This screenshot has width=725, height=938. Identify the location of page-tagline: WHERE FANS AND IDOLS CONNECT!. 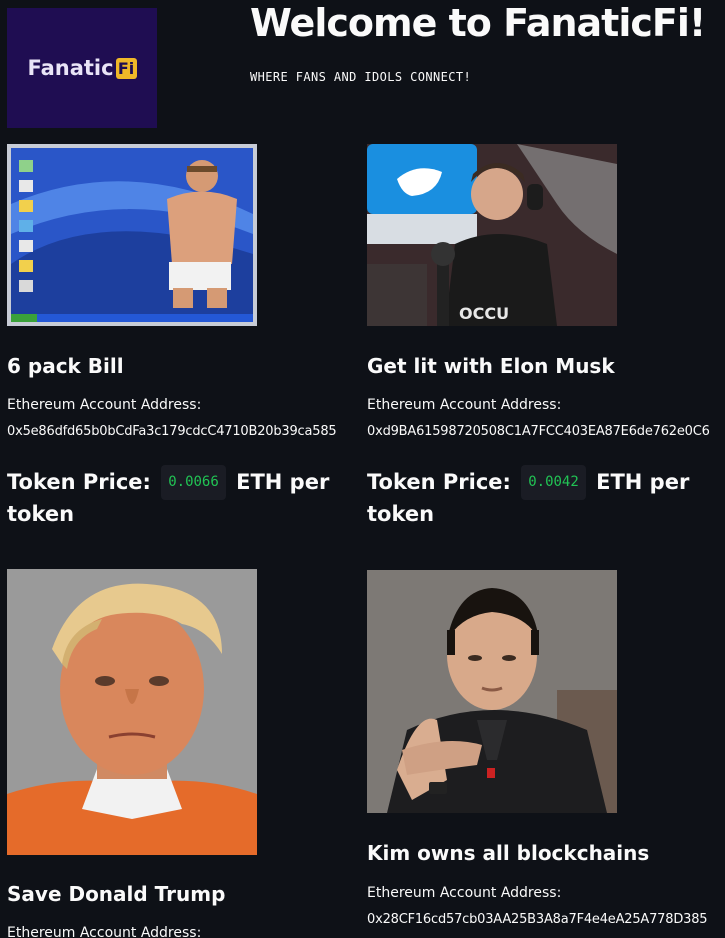
(361, 77).